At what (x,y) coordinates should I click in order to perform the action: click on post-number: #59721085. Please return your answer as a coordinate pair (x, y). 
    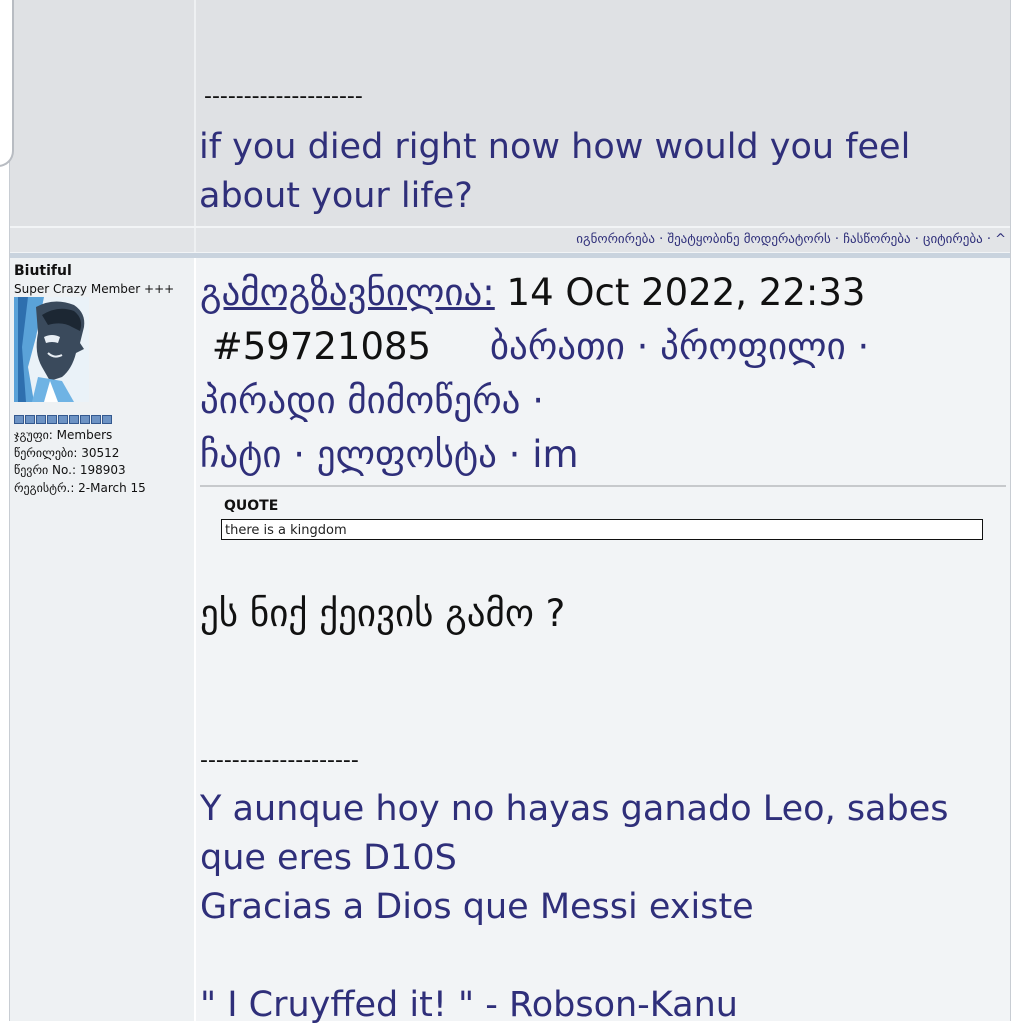
    Looking at the image, I should click on (321, 346).